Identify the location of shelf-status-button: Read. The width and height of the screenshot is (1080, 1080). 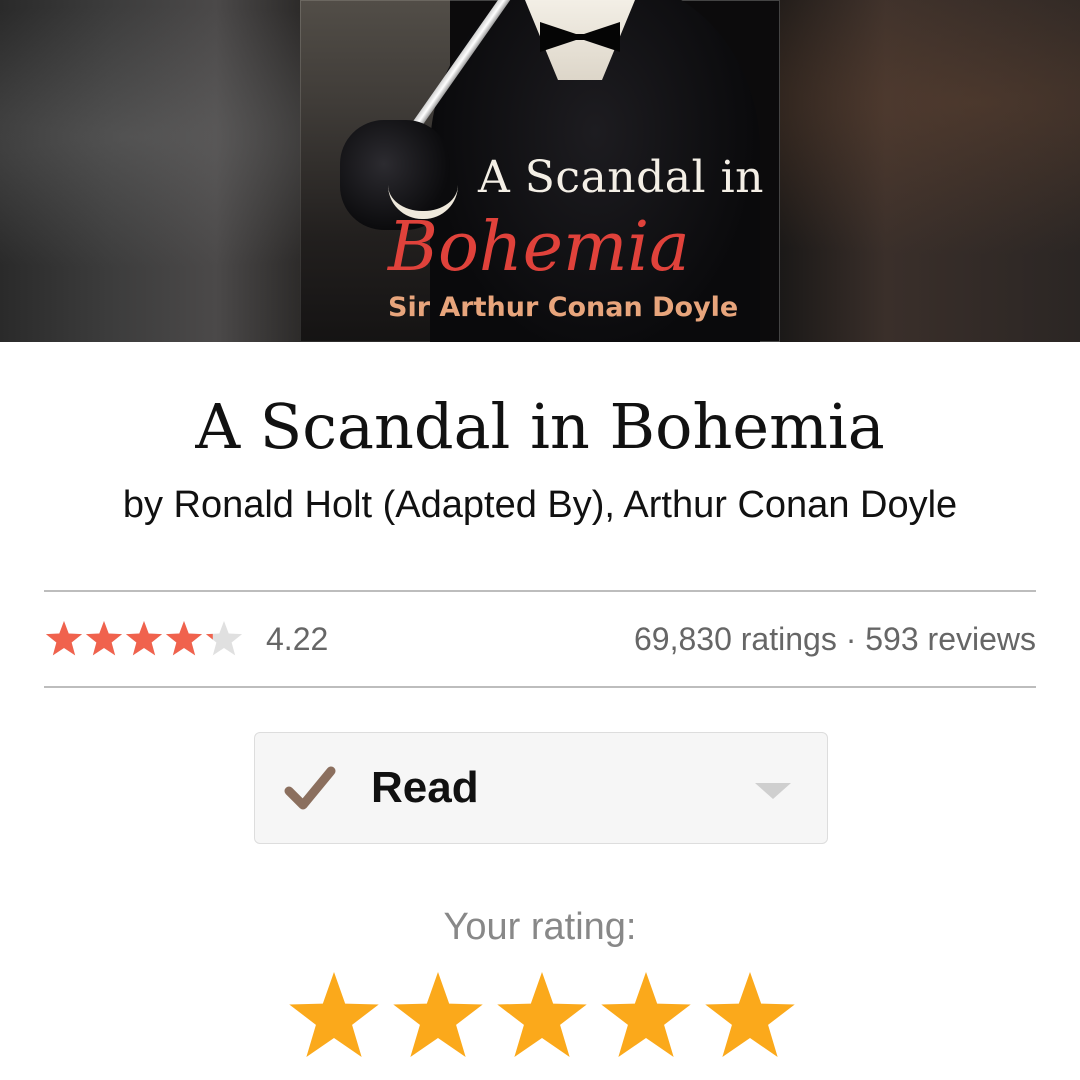
(541, 788).